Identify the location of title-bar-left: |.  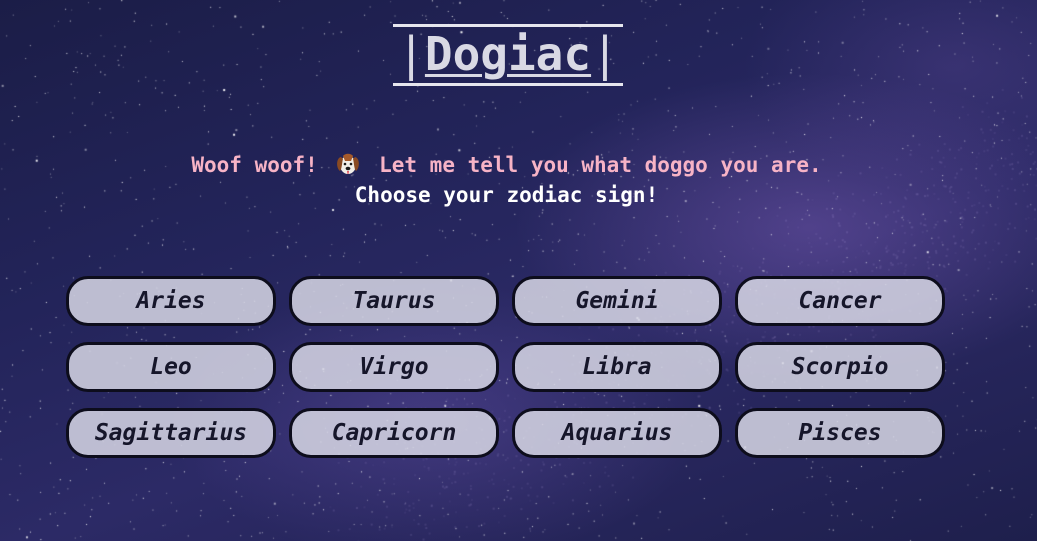
(411, 54).